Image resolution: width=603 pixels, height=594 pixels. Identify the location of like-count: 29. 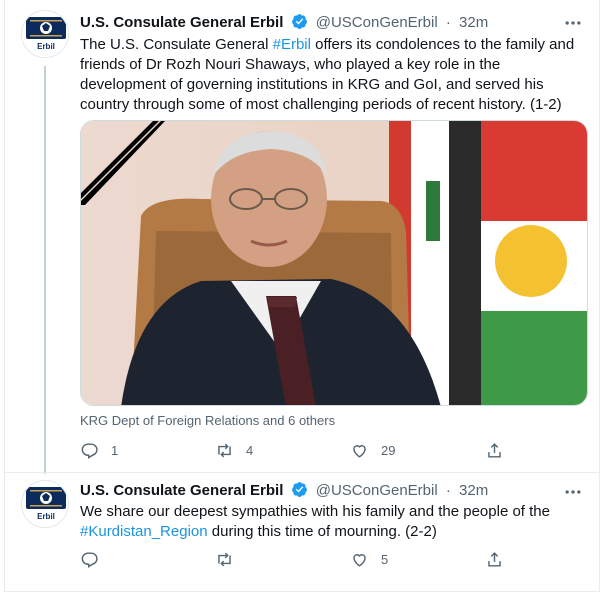
(388, 450).